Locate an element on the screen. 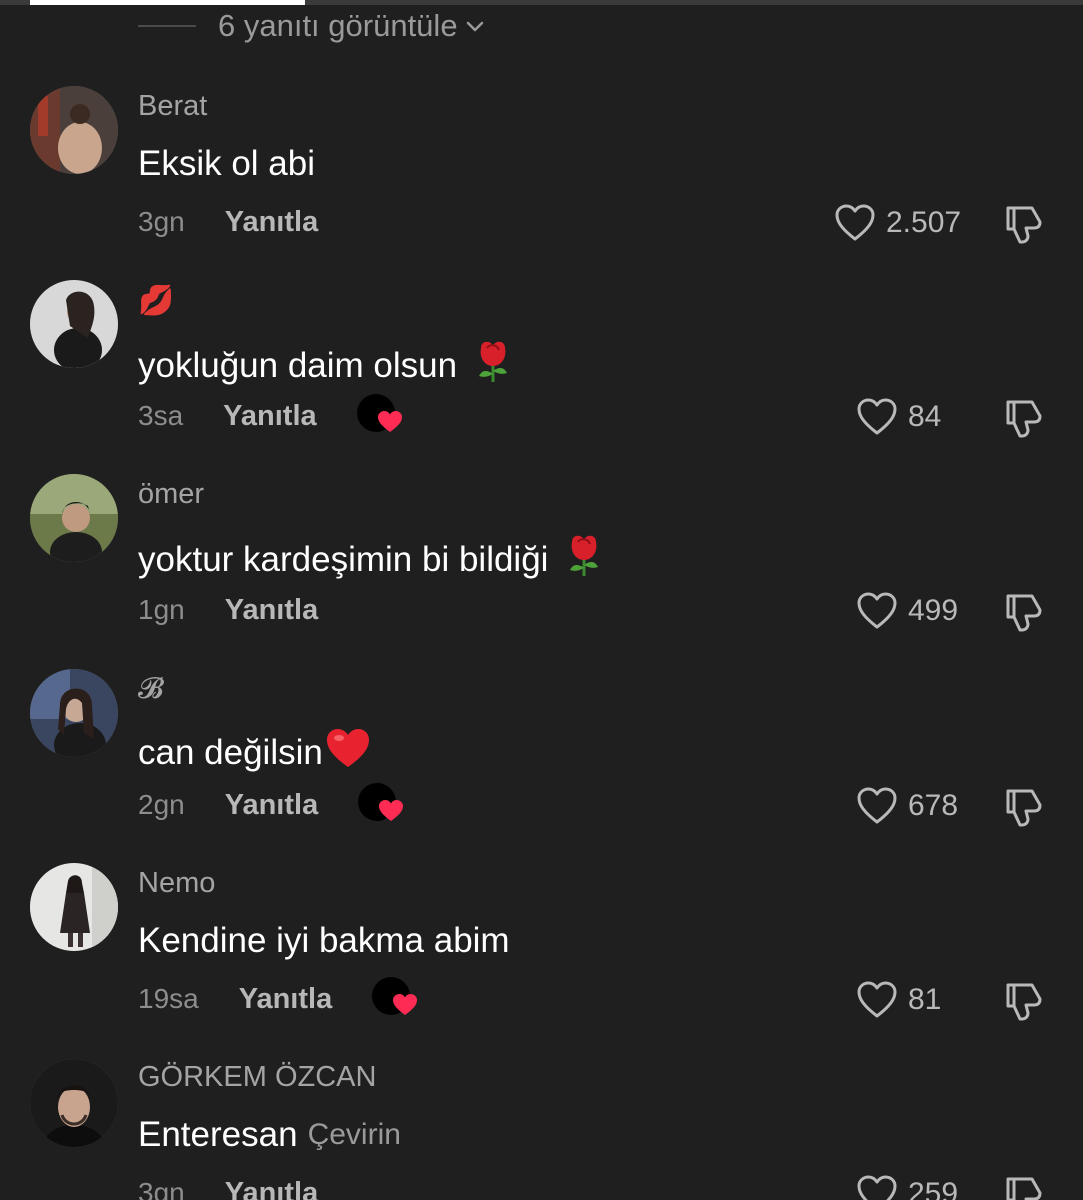 This screenshot has height=1200, width=1083. top-progress-bar is located at coordinates (541, 2).